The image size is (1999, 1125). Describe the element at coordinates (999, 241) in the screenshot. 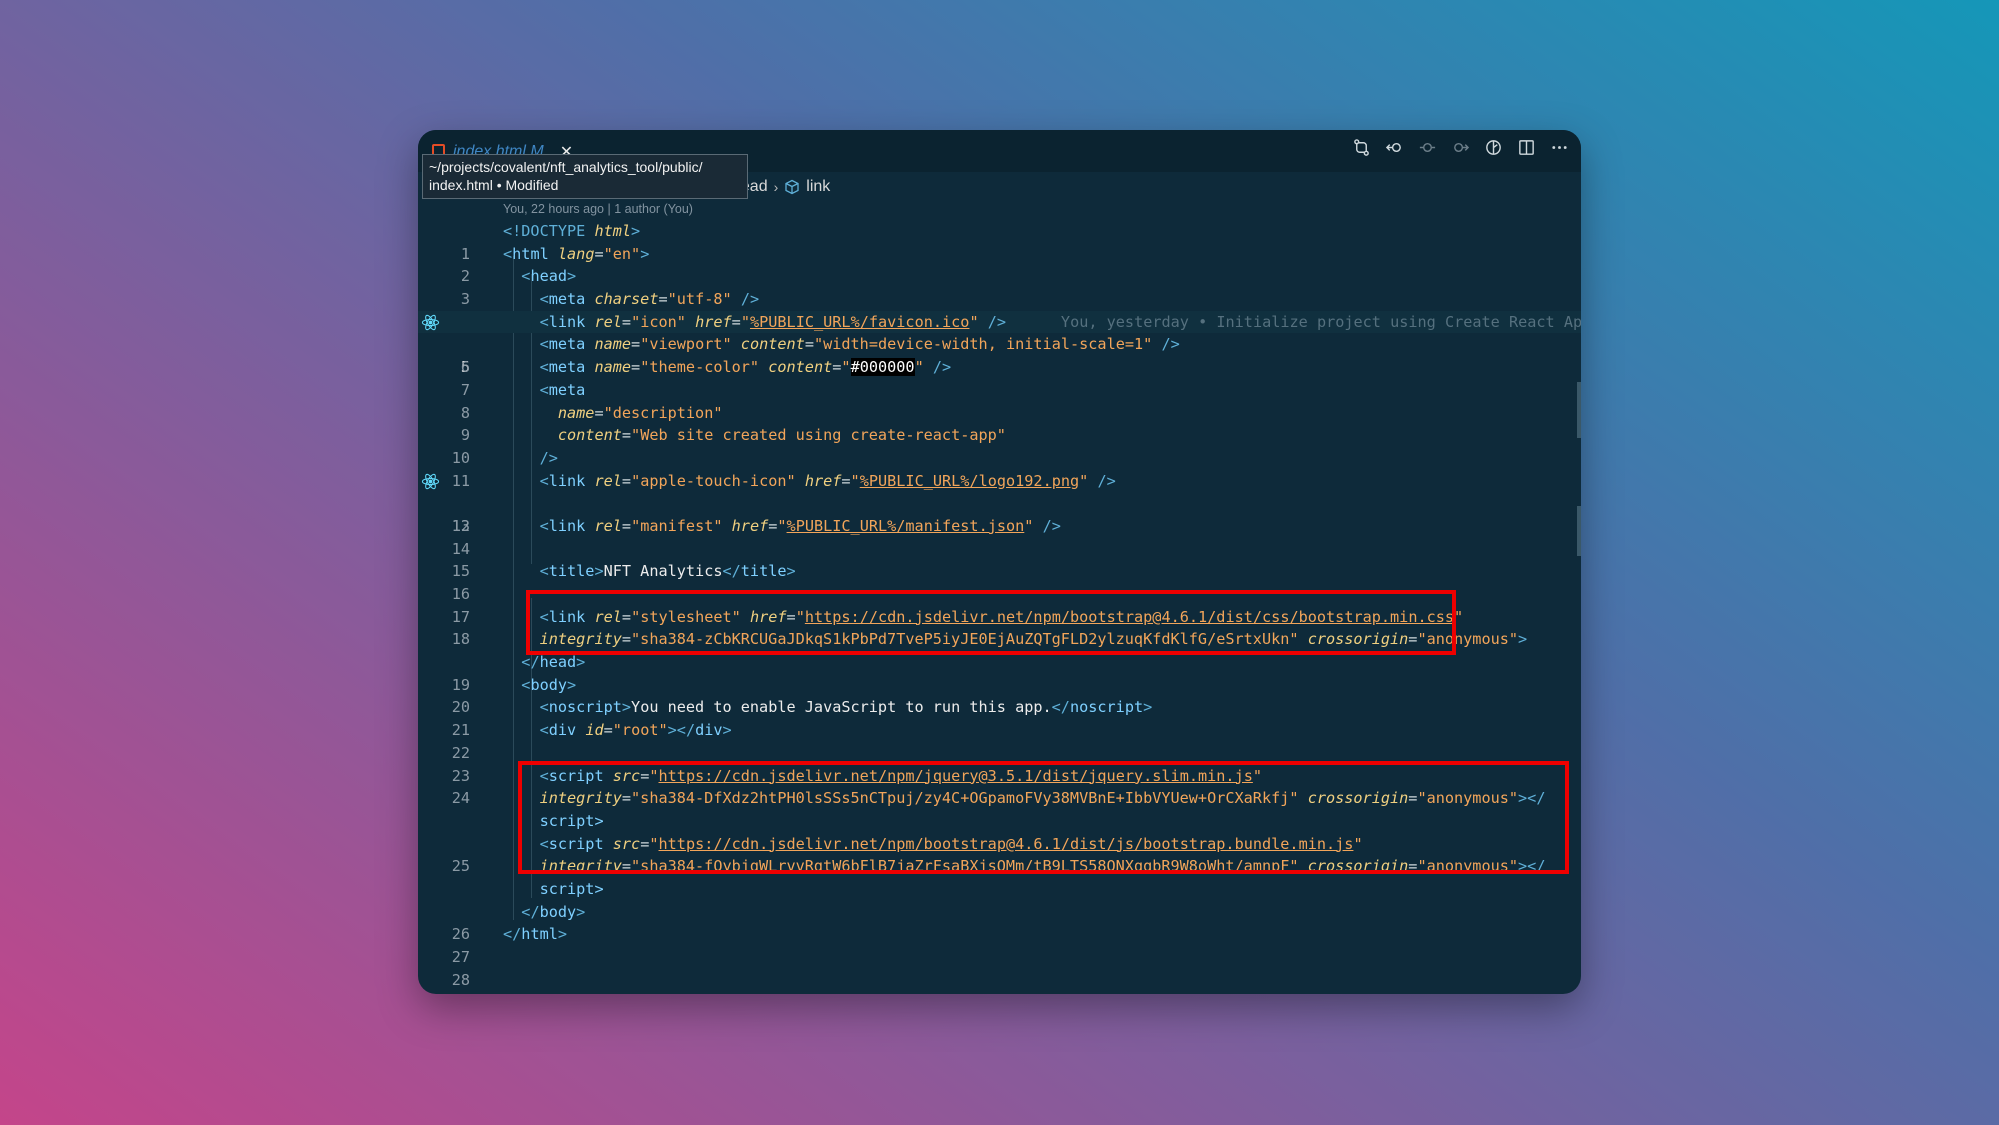

I see `code-line: 1 <!DOCTYPE html>` at that location.